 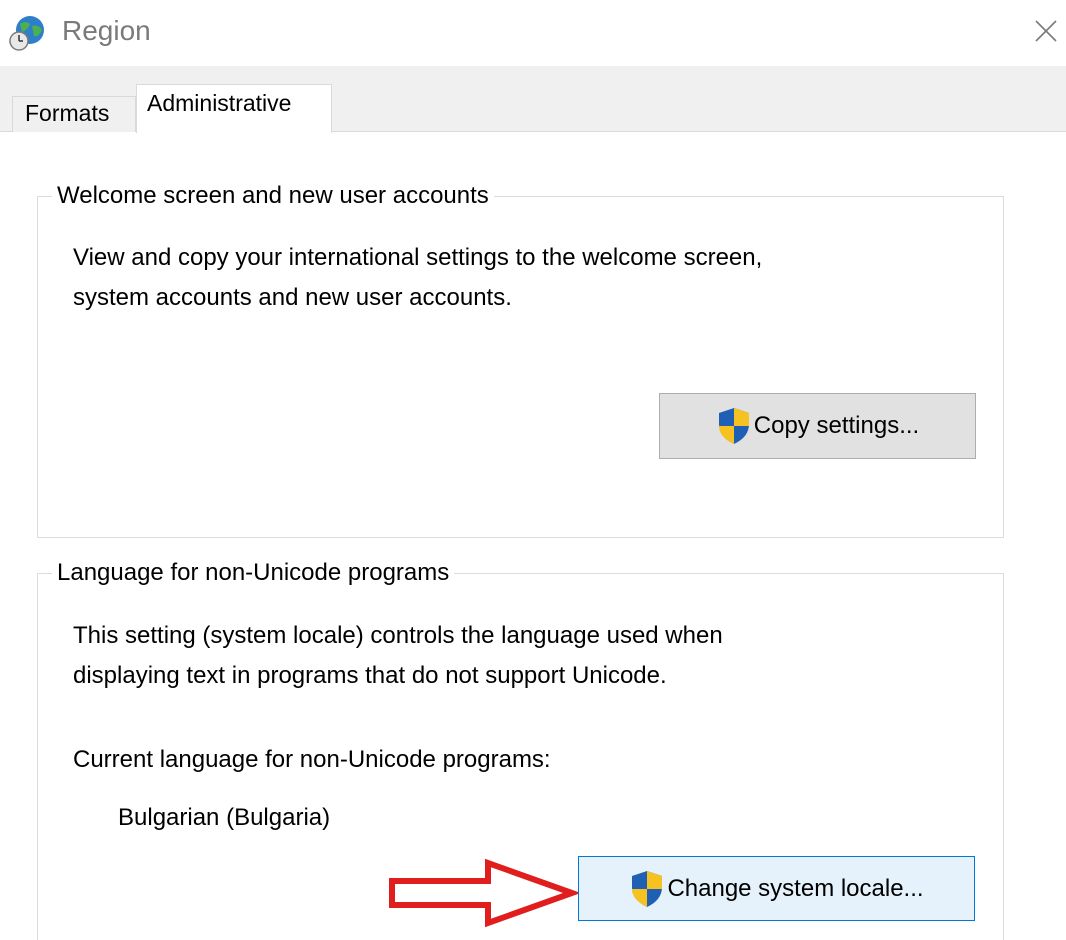 What do you see at coordinates (234, 108) in the screenshot?
I see `tab-administrative: Administrative` at bounding box center [234, 108].